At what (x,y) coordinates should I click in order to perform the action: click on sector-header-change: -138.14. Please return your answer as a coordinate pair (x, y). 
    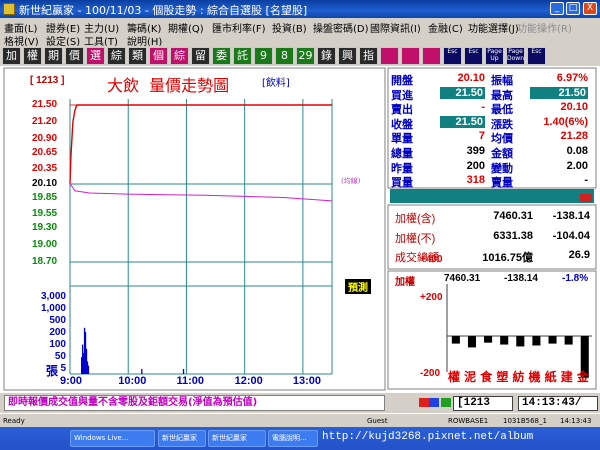
    Looking at the image, I should click on (521, 278).